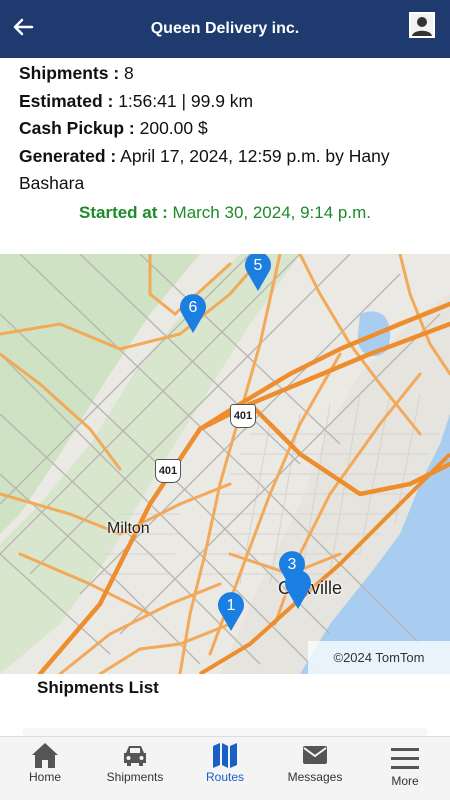 The width and height of the screenshot is (450, 800). What do you see at coordinates (258, 265) in the screenshot?
I see `pin-number: 5` at bounding box center [258, 265].